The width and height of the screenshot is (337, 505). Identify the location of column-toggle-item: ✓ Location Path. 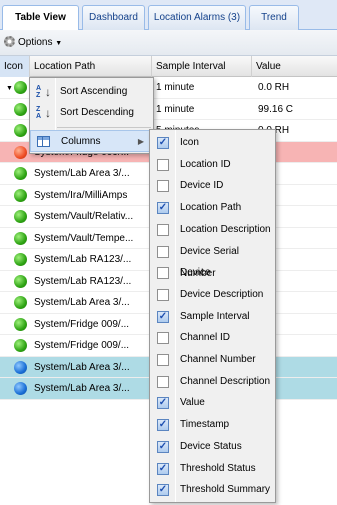
(212, 208).